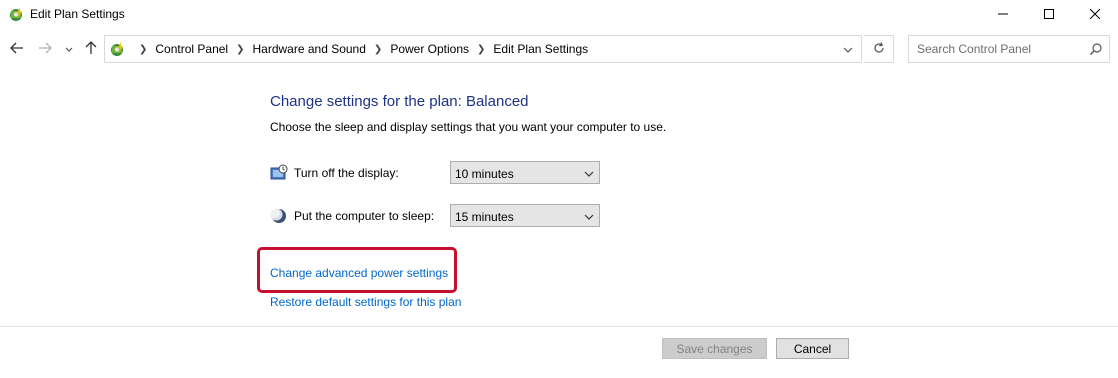 This screenshot has height=378, width=1118. Describe the element at coordinates (279, 173) in the screenshot. I see `display-icon` at that location.